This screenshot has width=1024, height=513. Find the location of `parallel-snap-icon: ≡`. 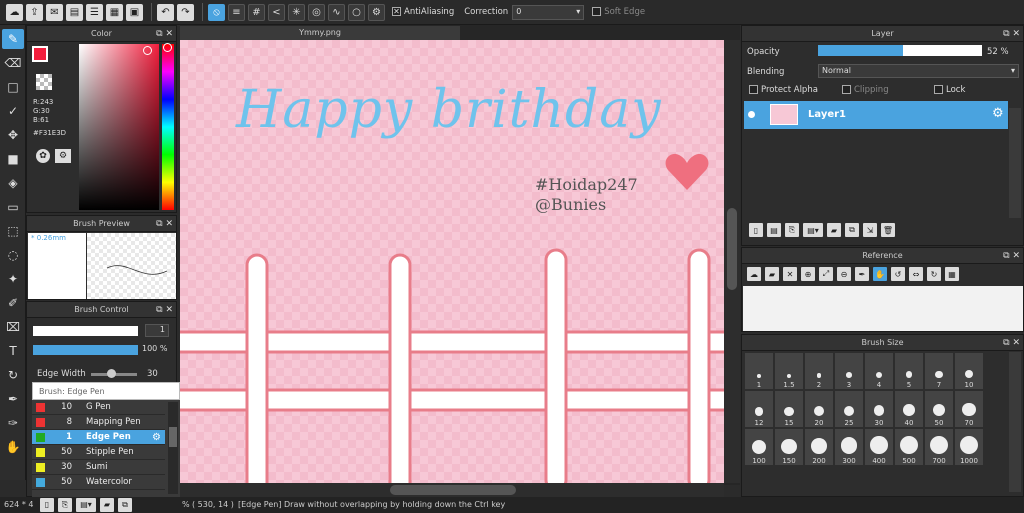

parallel-snap-icon: ≡ is located at coordinates (236, 12).